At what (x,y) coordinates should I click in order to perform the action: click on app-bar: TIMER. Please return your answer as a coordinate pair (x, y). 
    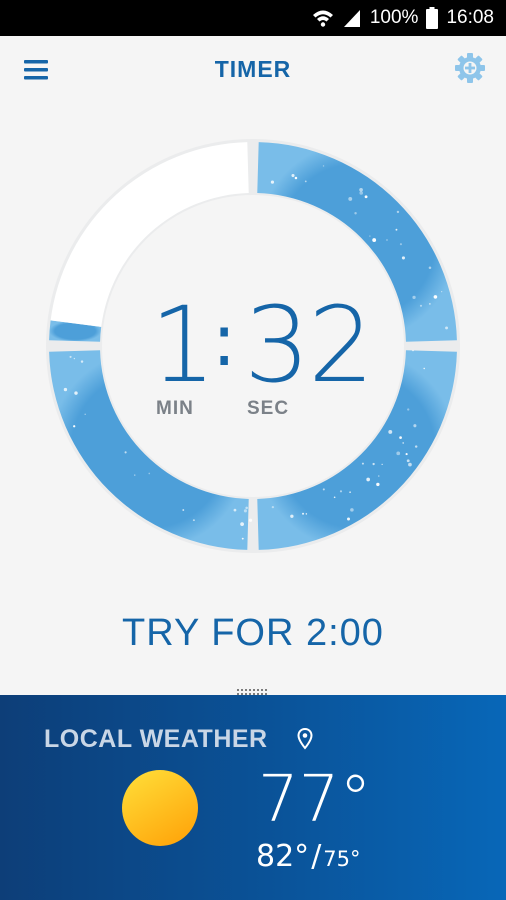
    Looking at the image, I should click on (253, 70).